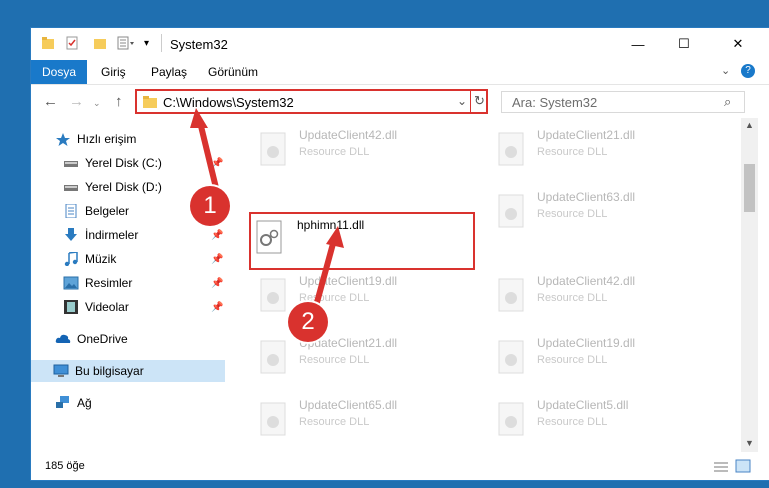 This screenshot has width=769, height=488. Describe the element at coordinates (210, 206) in the screenshot. I see `callout-1: 1` at that location.